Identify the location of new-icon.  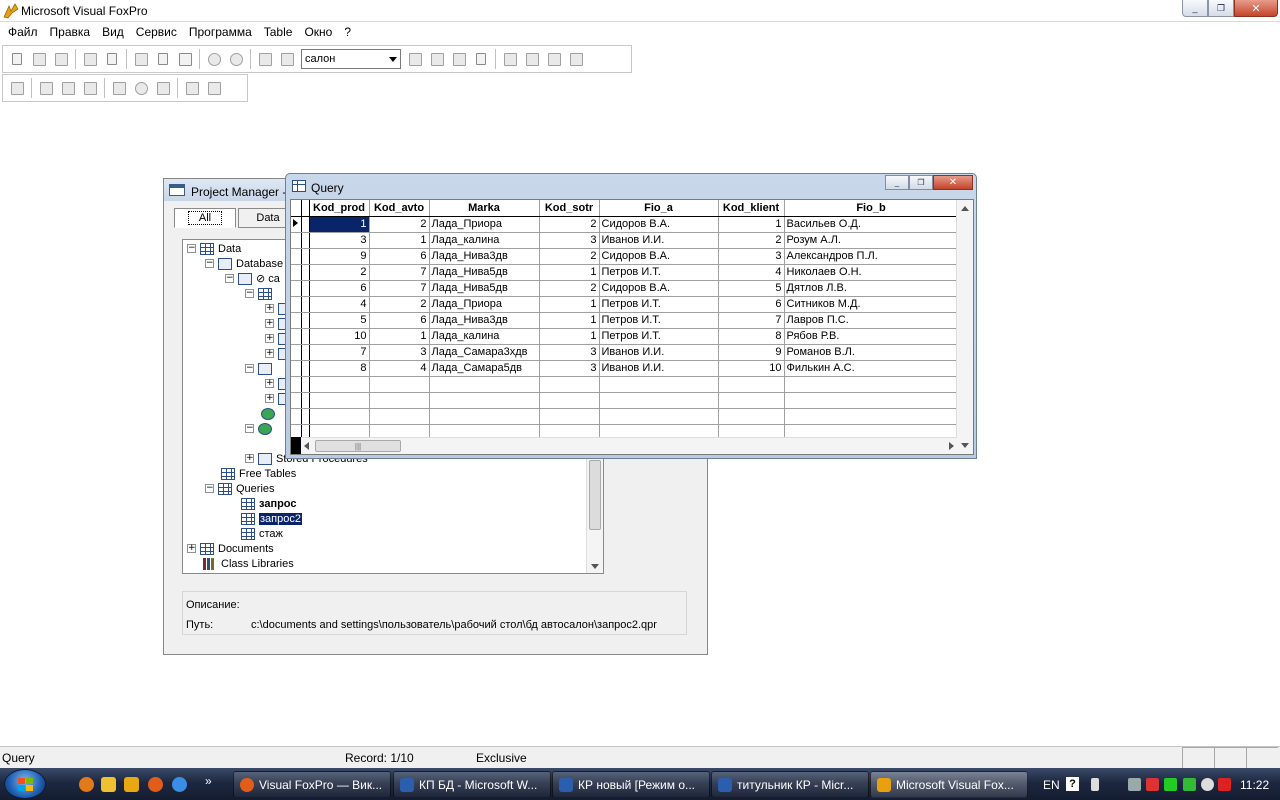
(17, 59).